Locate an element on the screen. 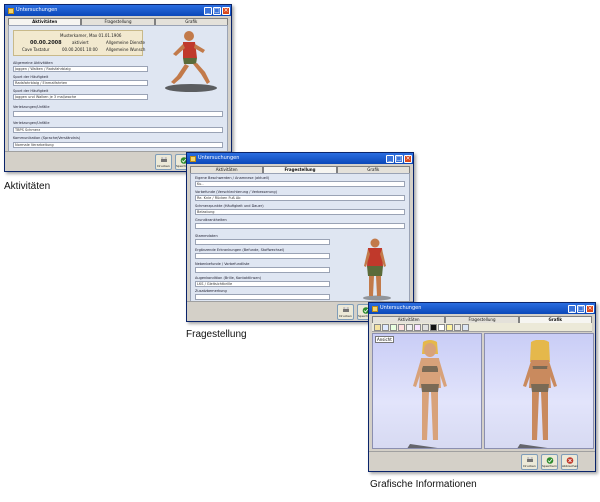 Image resolution: width=600 pixels, height=502 pixels. visit-col1: Allgemeine Dienste is located at coordinates (125, 42).